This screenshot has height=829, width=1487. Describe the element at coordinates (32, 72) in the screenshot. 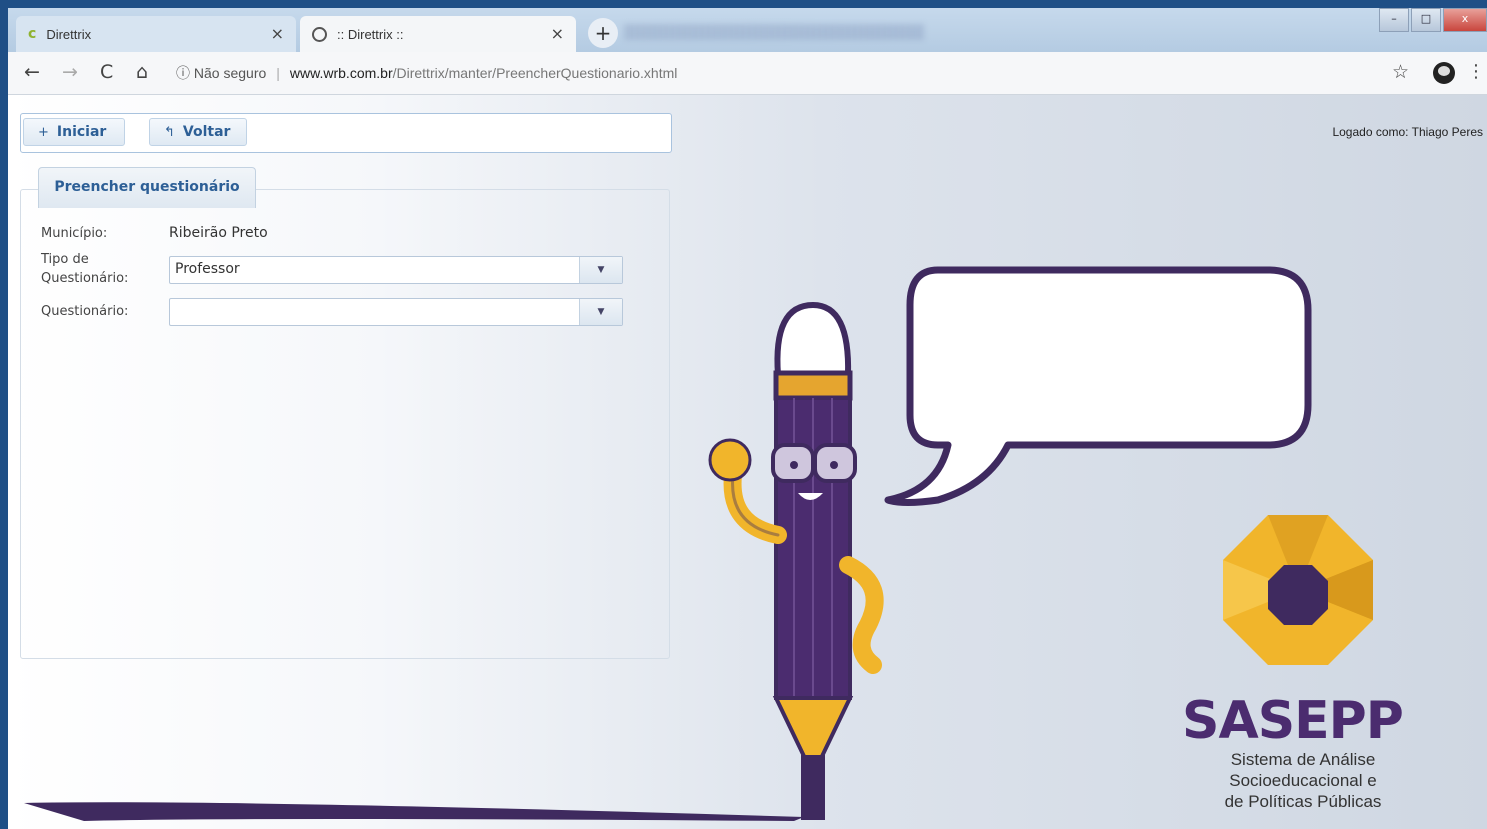

I see `back-icon: ←` at that location.